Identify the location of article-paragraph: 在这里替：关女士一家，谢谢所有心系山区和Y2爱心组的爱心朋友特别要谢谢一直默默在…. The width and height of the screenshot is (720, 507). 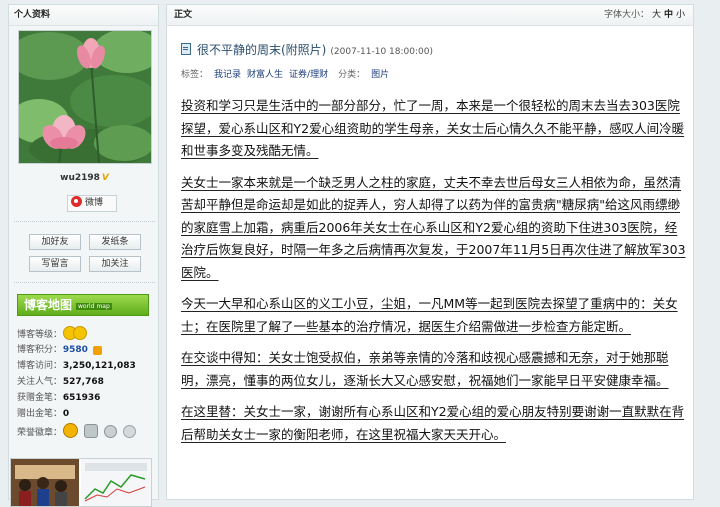
(433, 423).